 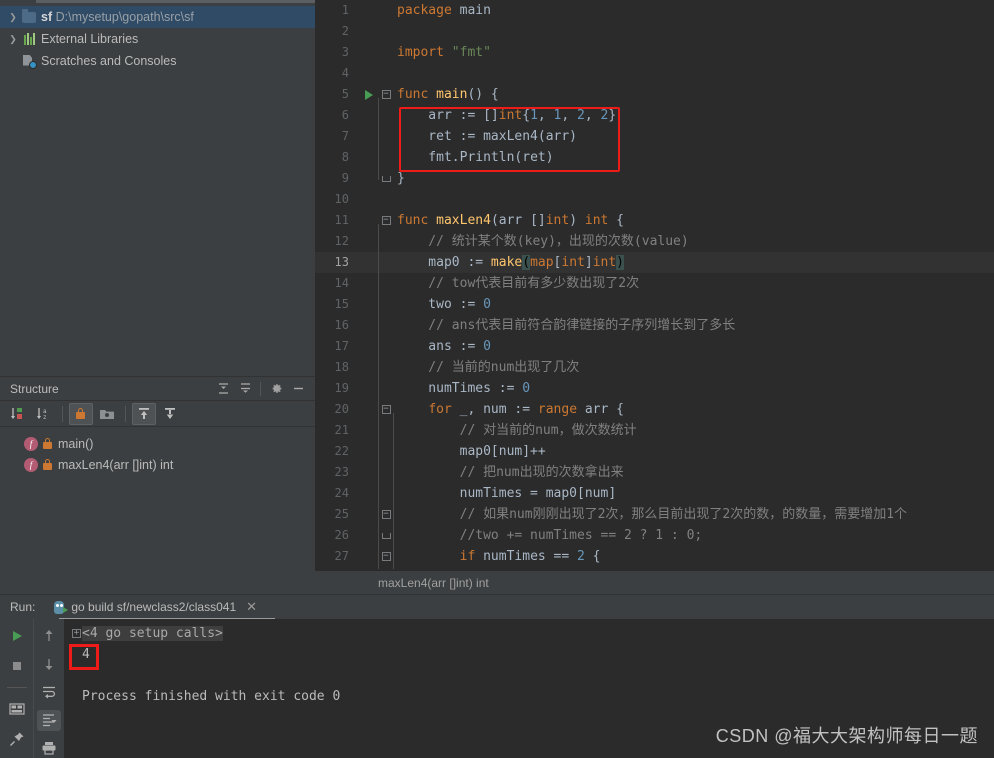 What do you see at coordinates (654, 10) in the screenshot?
I see `code-line: 1 package main` at bounding box center [654, 10].